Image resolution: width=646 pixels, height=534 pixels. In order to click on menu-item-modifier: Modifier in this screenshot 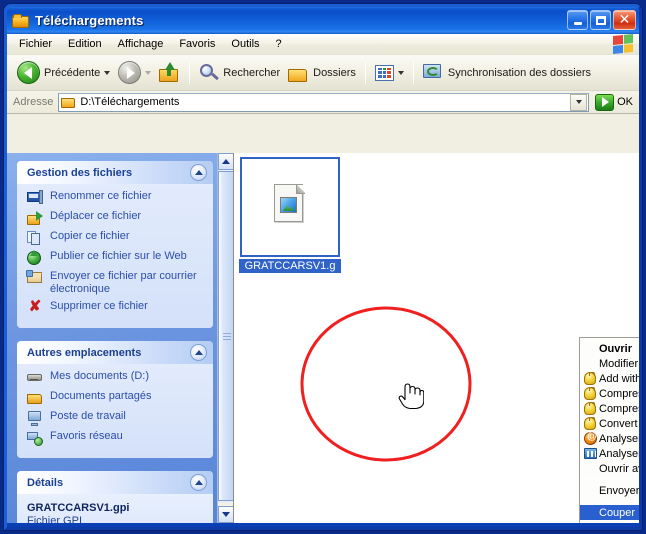, I will do `click(609, 363)`.